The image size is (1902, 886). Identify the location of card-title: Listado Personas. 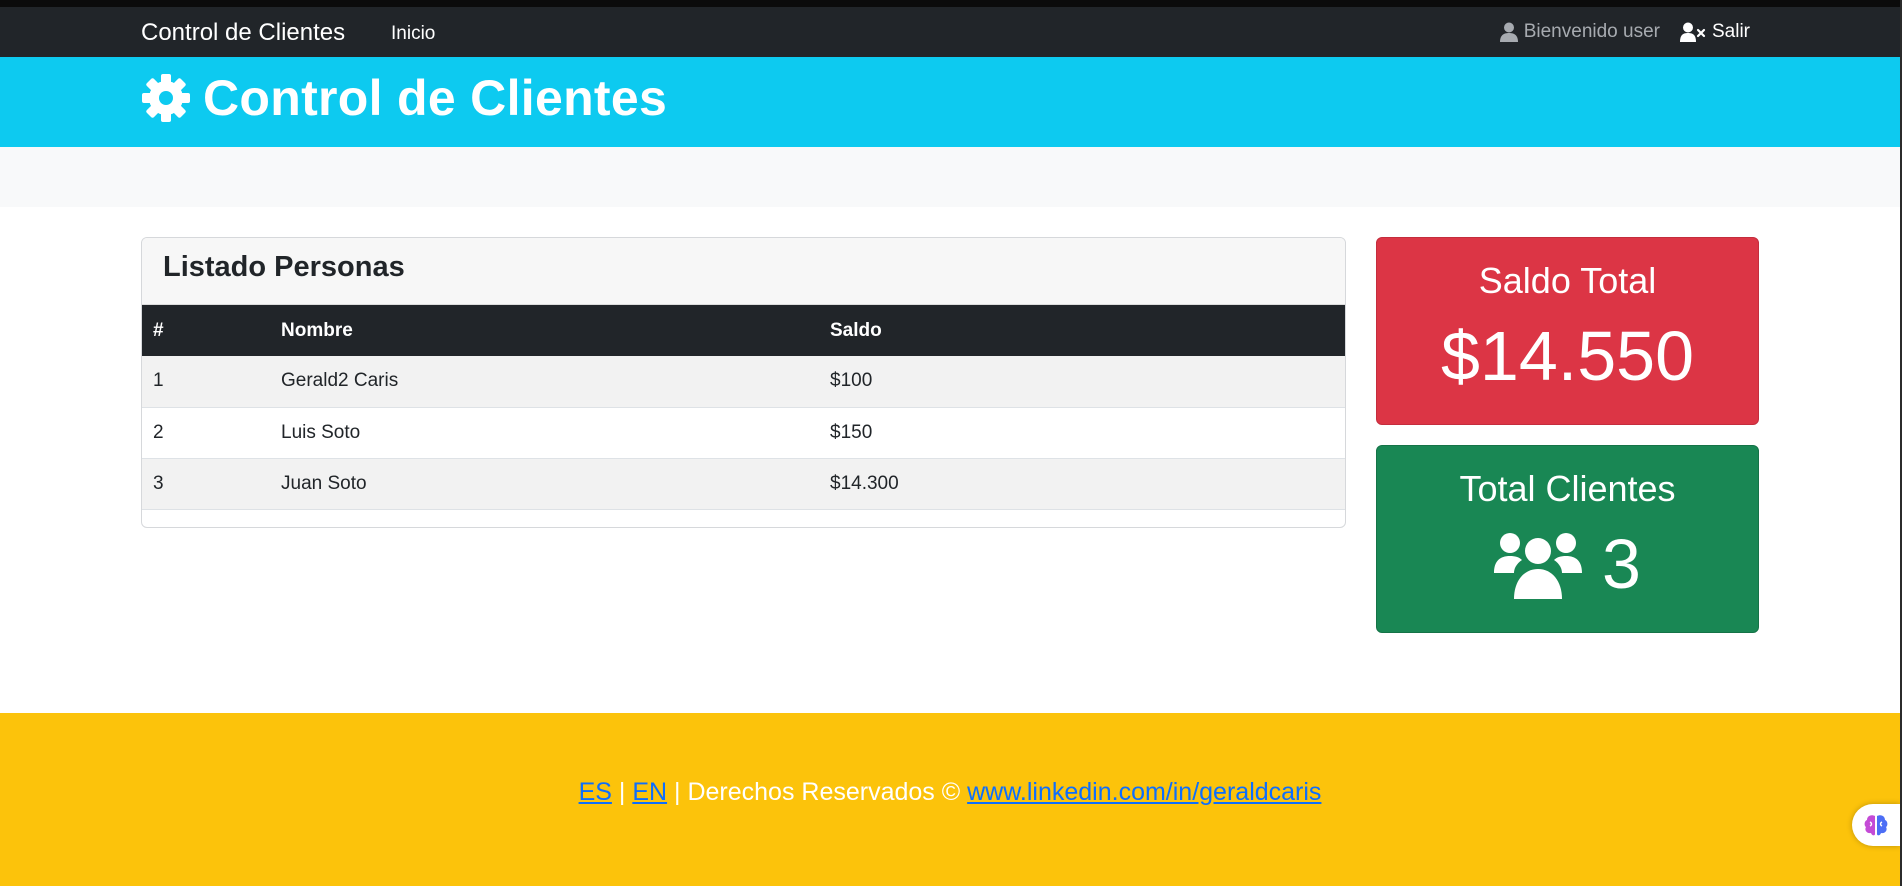
(284, 267).